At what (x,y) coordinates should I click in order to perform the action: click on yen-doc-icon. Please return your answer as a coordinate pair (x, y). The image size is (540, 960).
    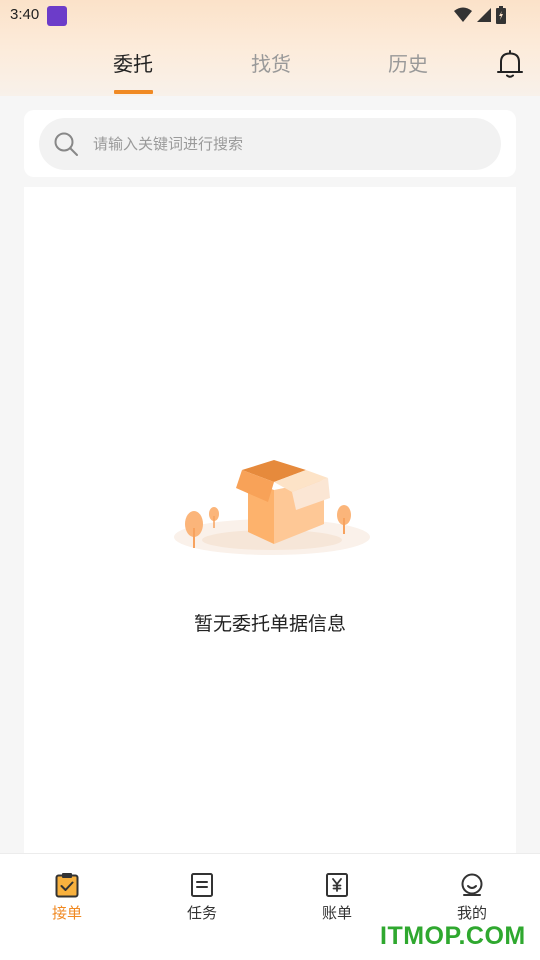
    Looking at the image, I should click on (337, 885).